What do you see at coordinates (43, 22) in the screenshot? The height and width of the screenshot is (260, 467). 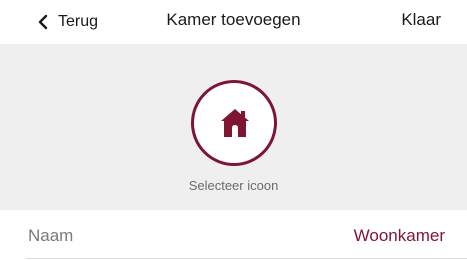 I see `chevron-left-icon` at bounding box center [43, 22].